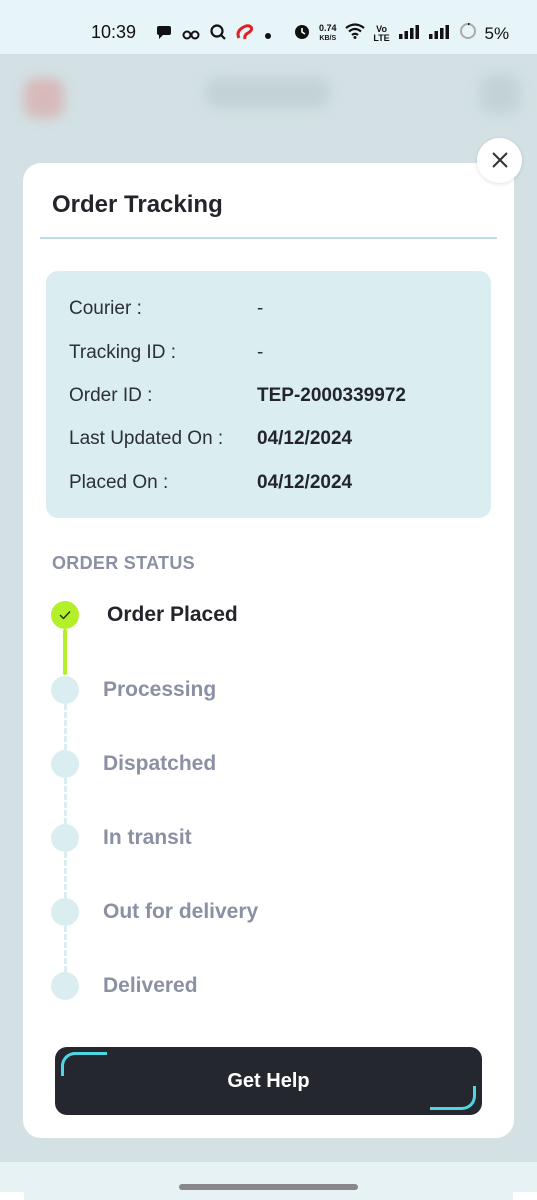 The width and height of the screenshot is (537, 1200). What do you see at coordinates (172, 614) in the screenshot?
I see `step-label: Order Placed` at bounding box center [172, 614].